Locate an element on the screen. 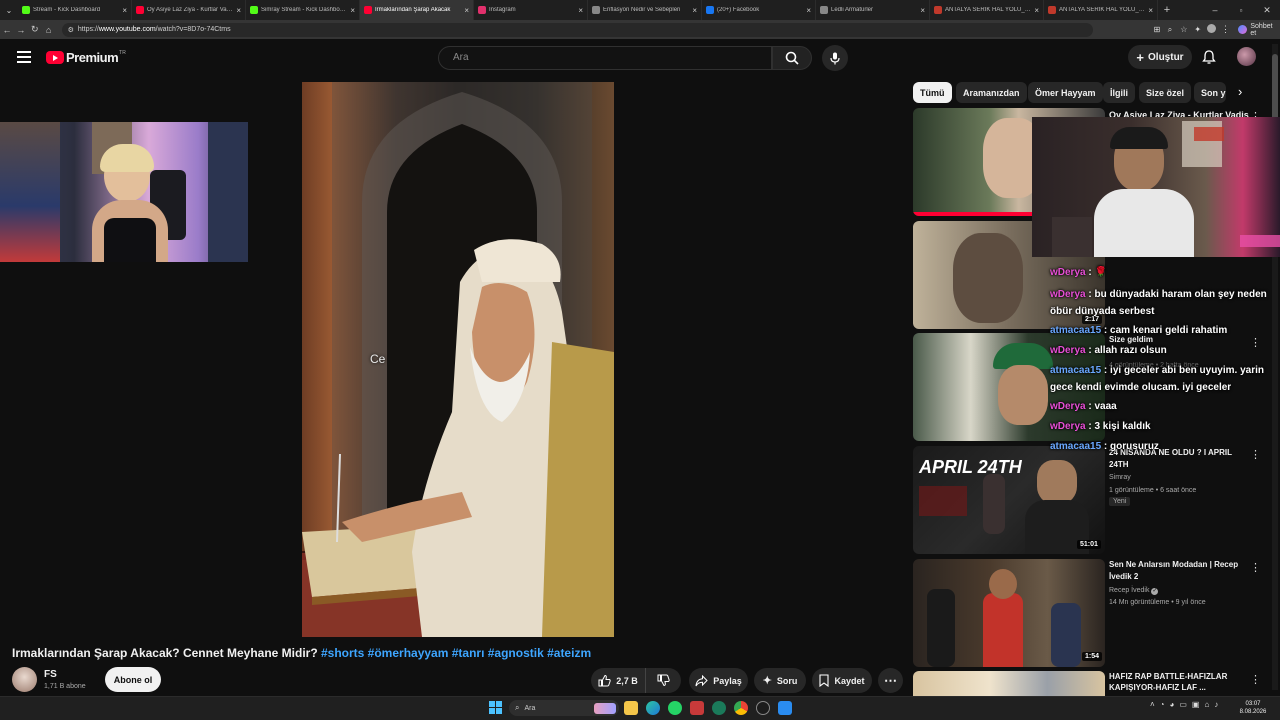 The image size is (1280, 720). reload-icon: ↻ is located at coordinates (35, 29).